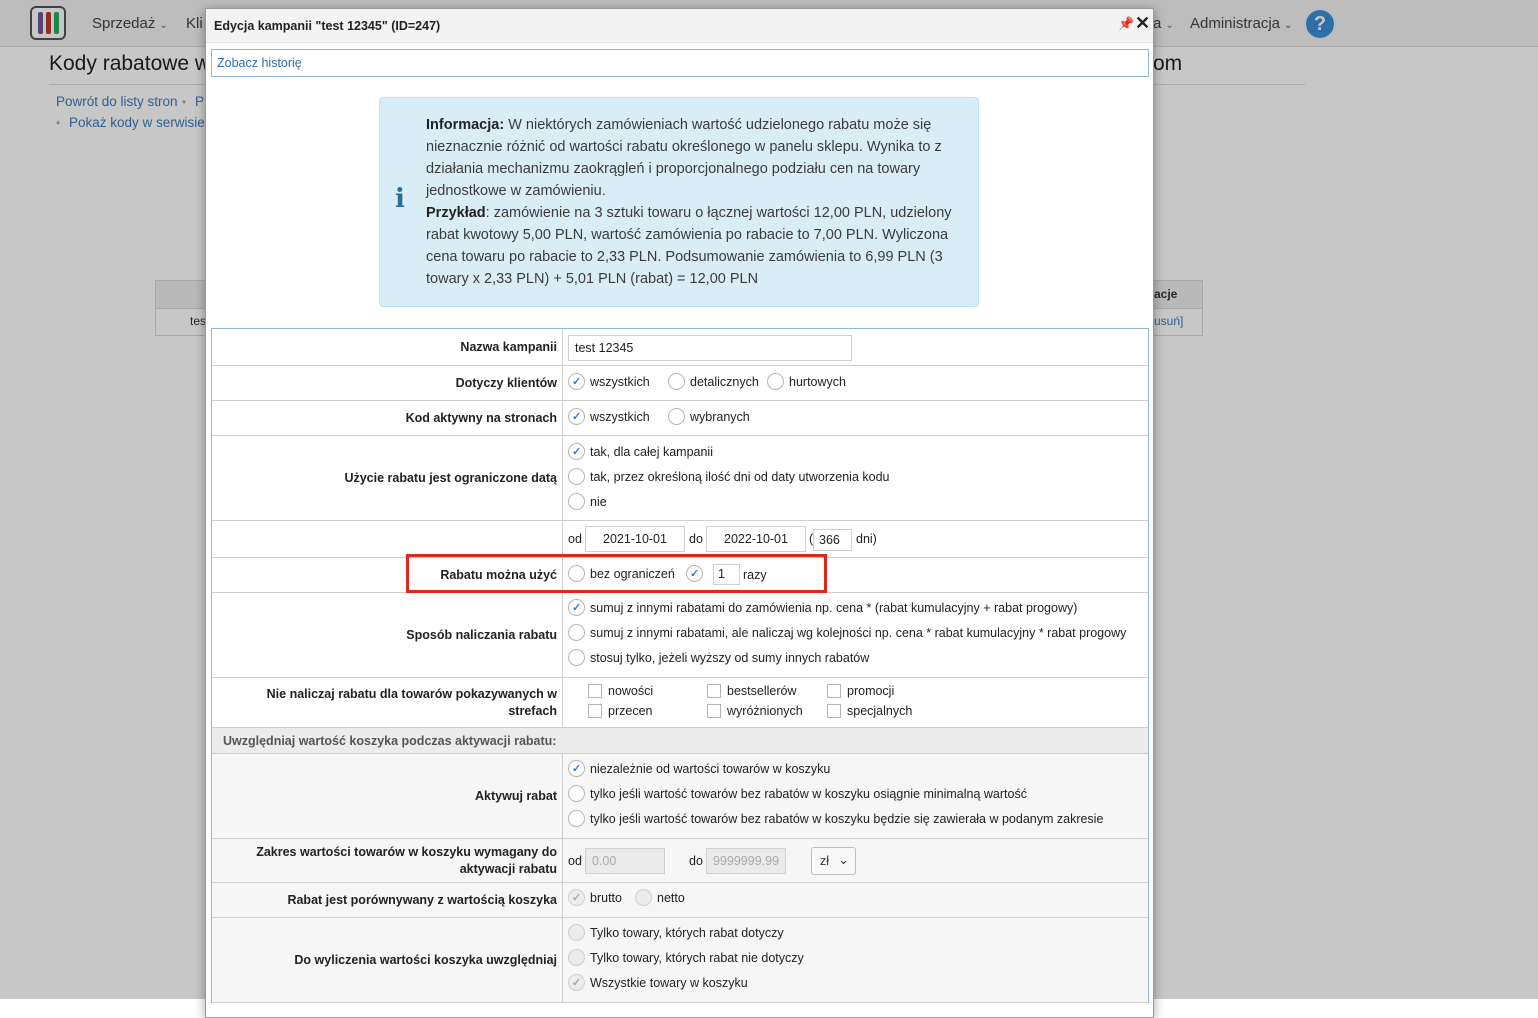 The image size is (1538, 1018). Describe the element at coordinates (400, 199) in the screenshot. I see `info-icon: i` at that location.